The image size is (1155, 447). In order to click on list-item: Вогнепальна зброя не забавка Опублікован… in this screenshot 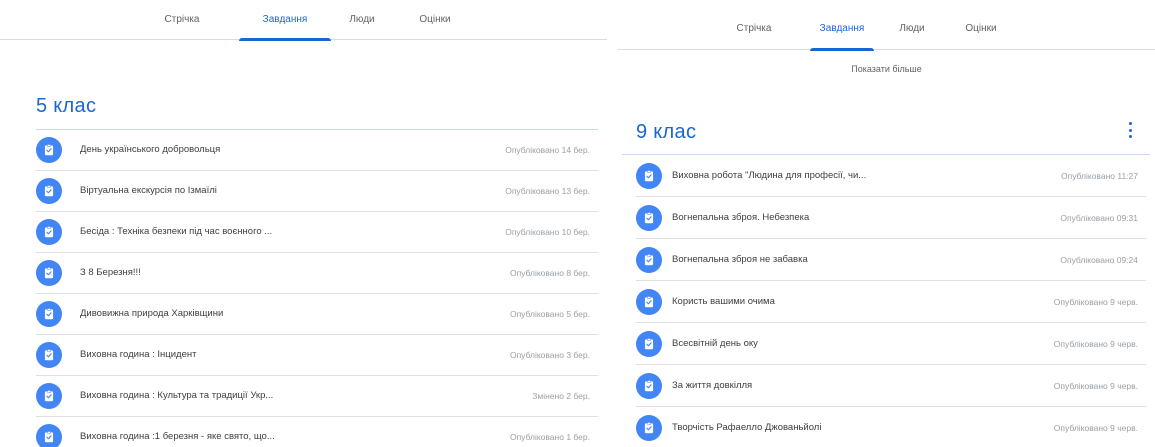, I will do `click(891, 260)`.